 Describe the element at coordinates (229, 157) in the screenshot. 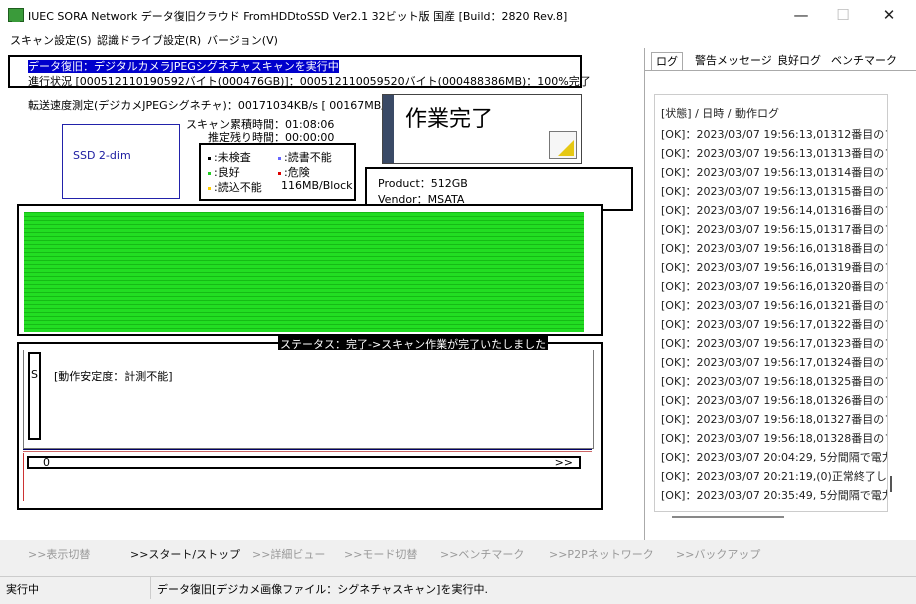

I see `legend-unchecked: :未検査` at that location.